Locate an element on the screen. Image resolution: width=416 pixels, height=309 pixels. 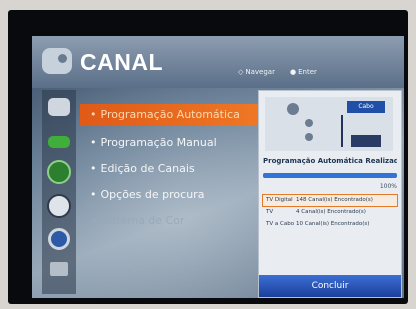
menu-item-label: Opções de procura is located at coordinates (152, 194).